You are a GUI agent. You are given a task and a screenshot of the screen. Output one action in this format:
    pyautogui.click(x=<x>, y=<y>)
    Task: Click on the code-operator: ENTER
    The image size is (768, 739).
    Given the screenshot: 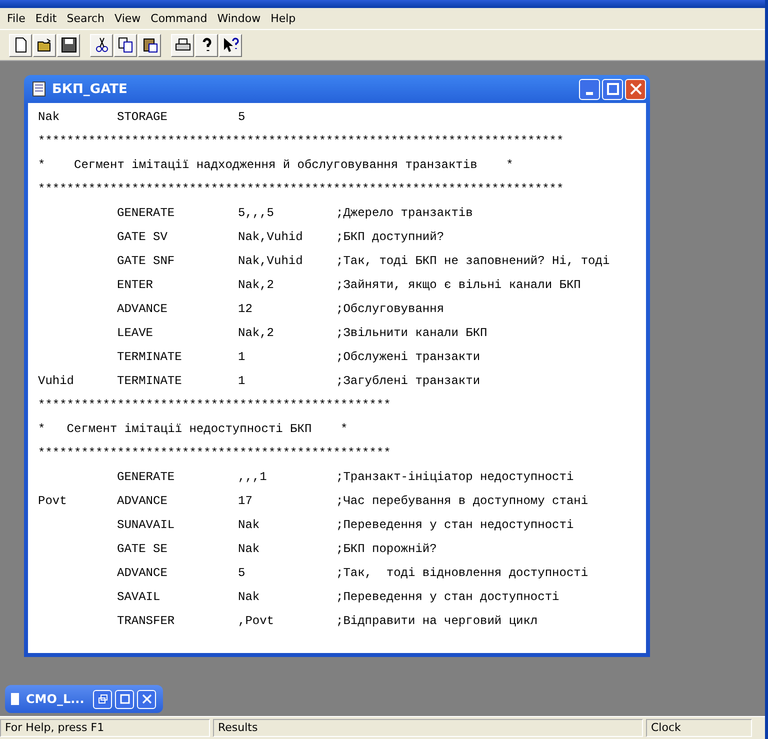 What is the action you would take?
    pyautogui.click(x=135, y=285)
    